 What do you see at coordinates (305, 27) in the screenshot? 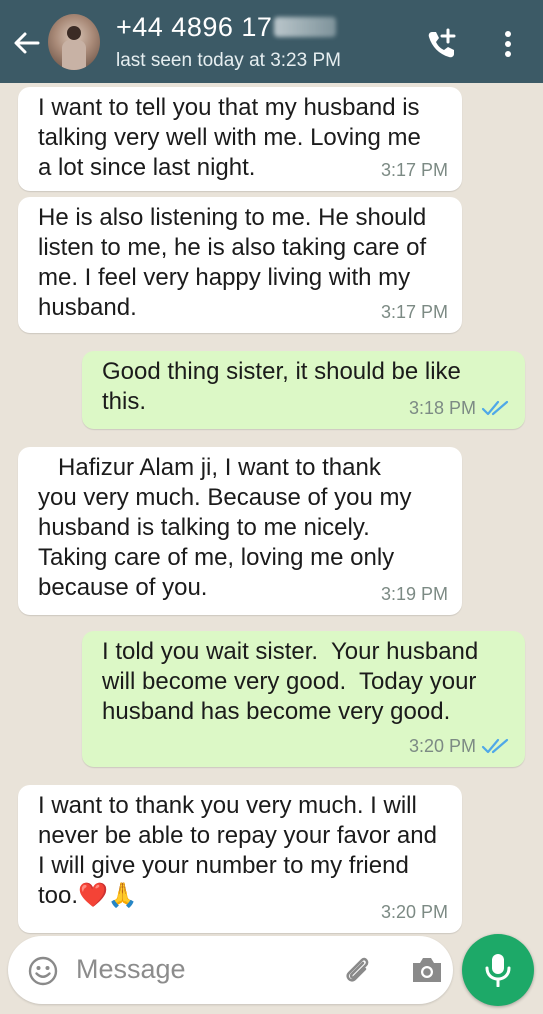
I see `redacted-digits` at bounding box center [305, 27].